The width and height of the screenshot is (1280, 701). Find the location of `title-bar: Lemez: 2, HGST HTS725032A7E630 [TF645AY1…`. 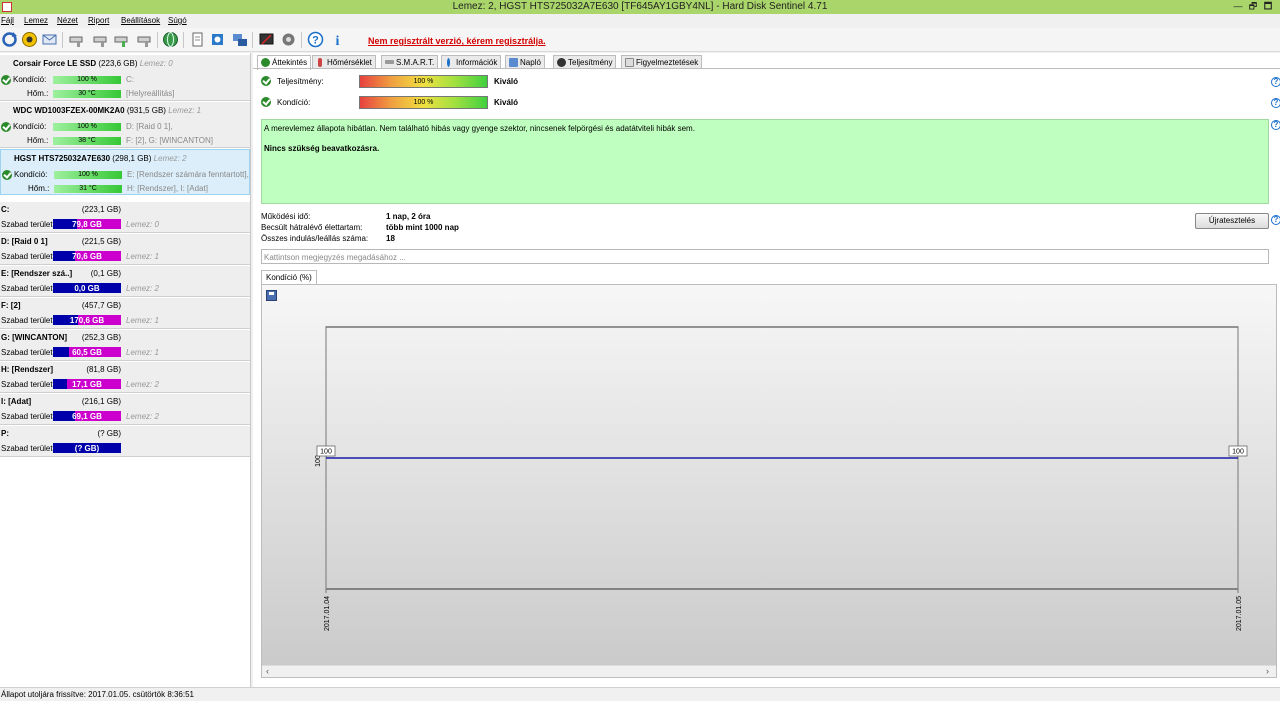

title-bar: Lemez: 2, HGST HTS725032A7E630 [TF645AY1… is located at coordinates (640, 7).